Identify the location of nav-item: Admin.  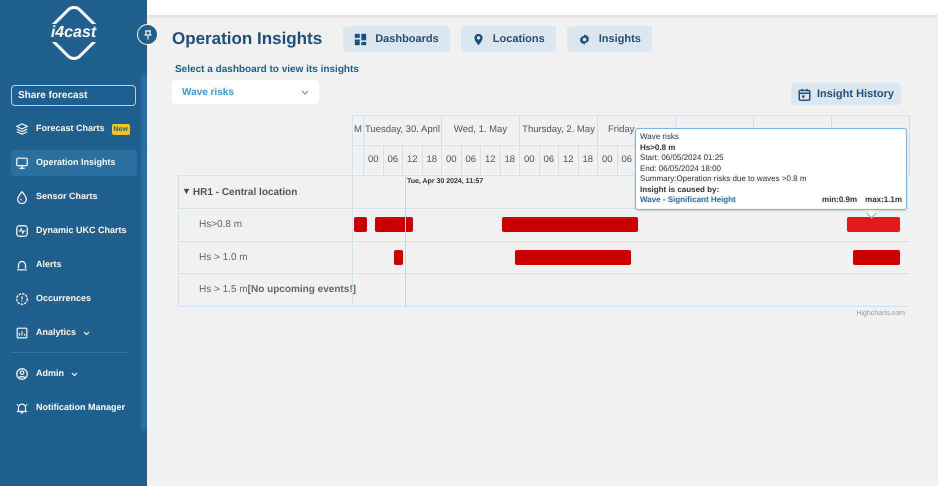
(74, 374).